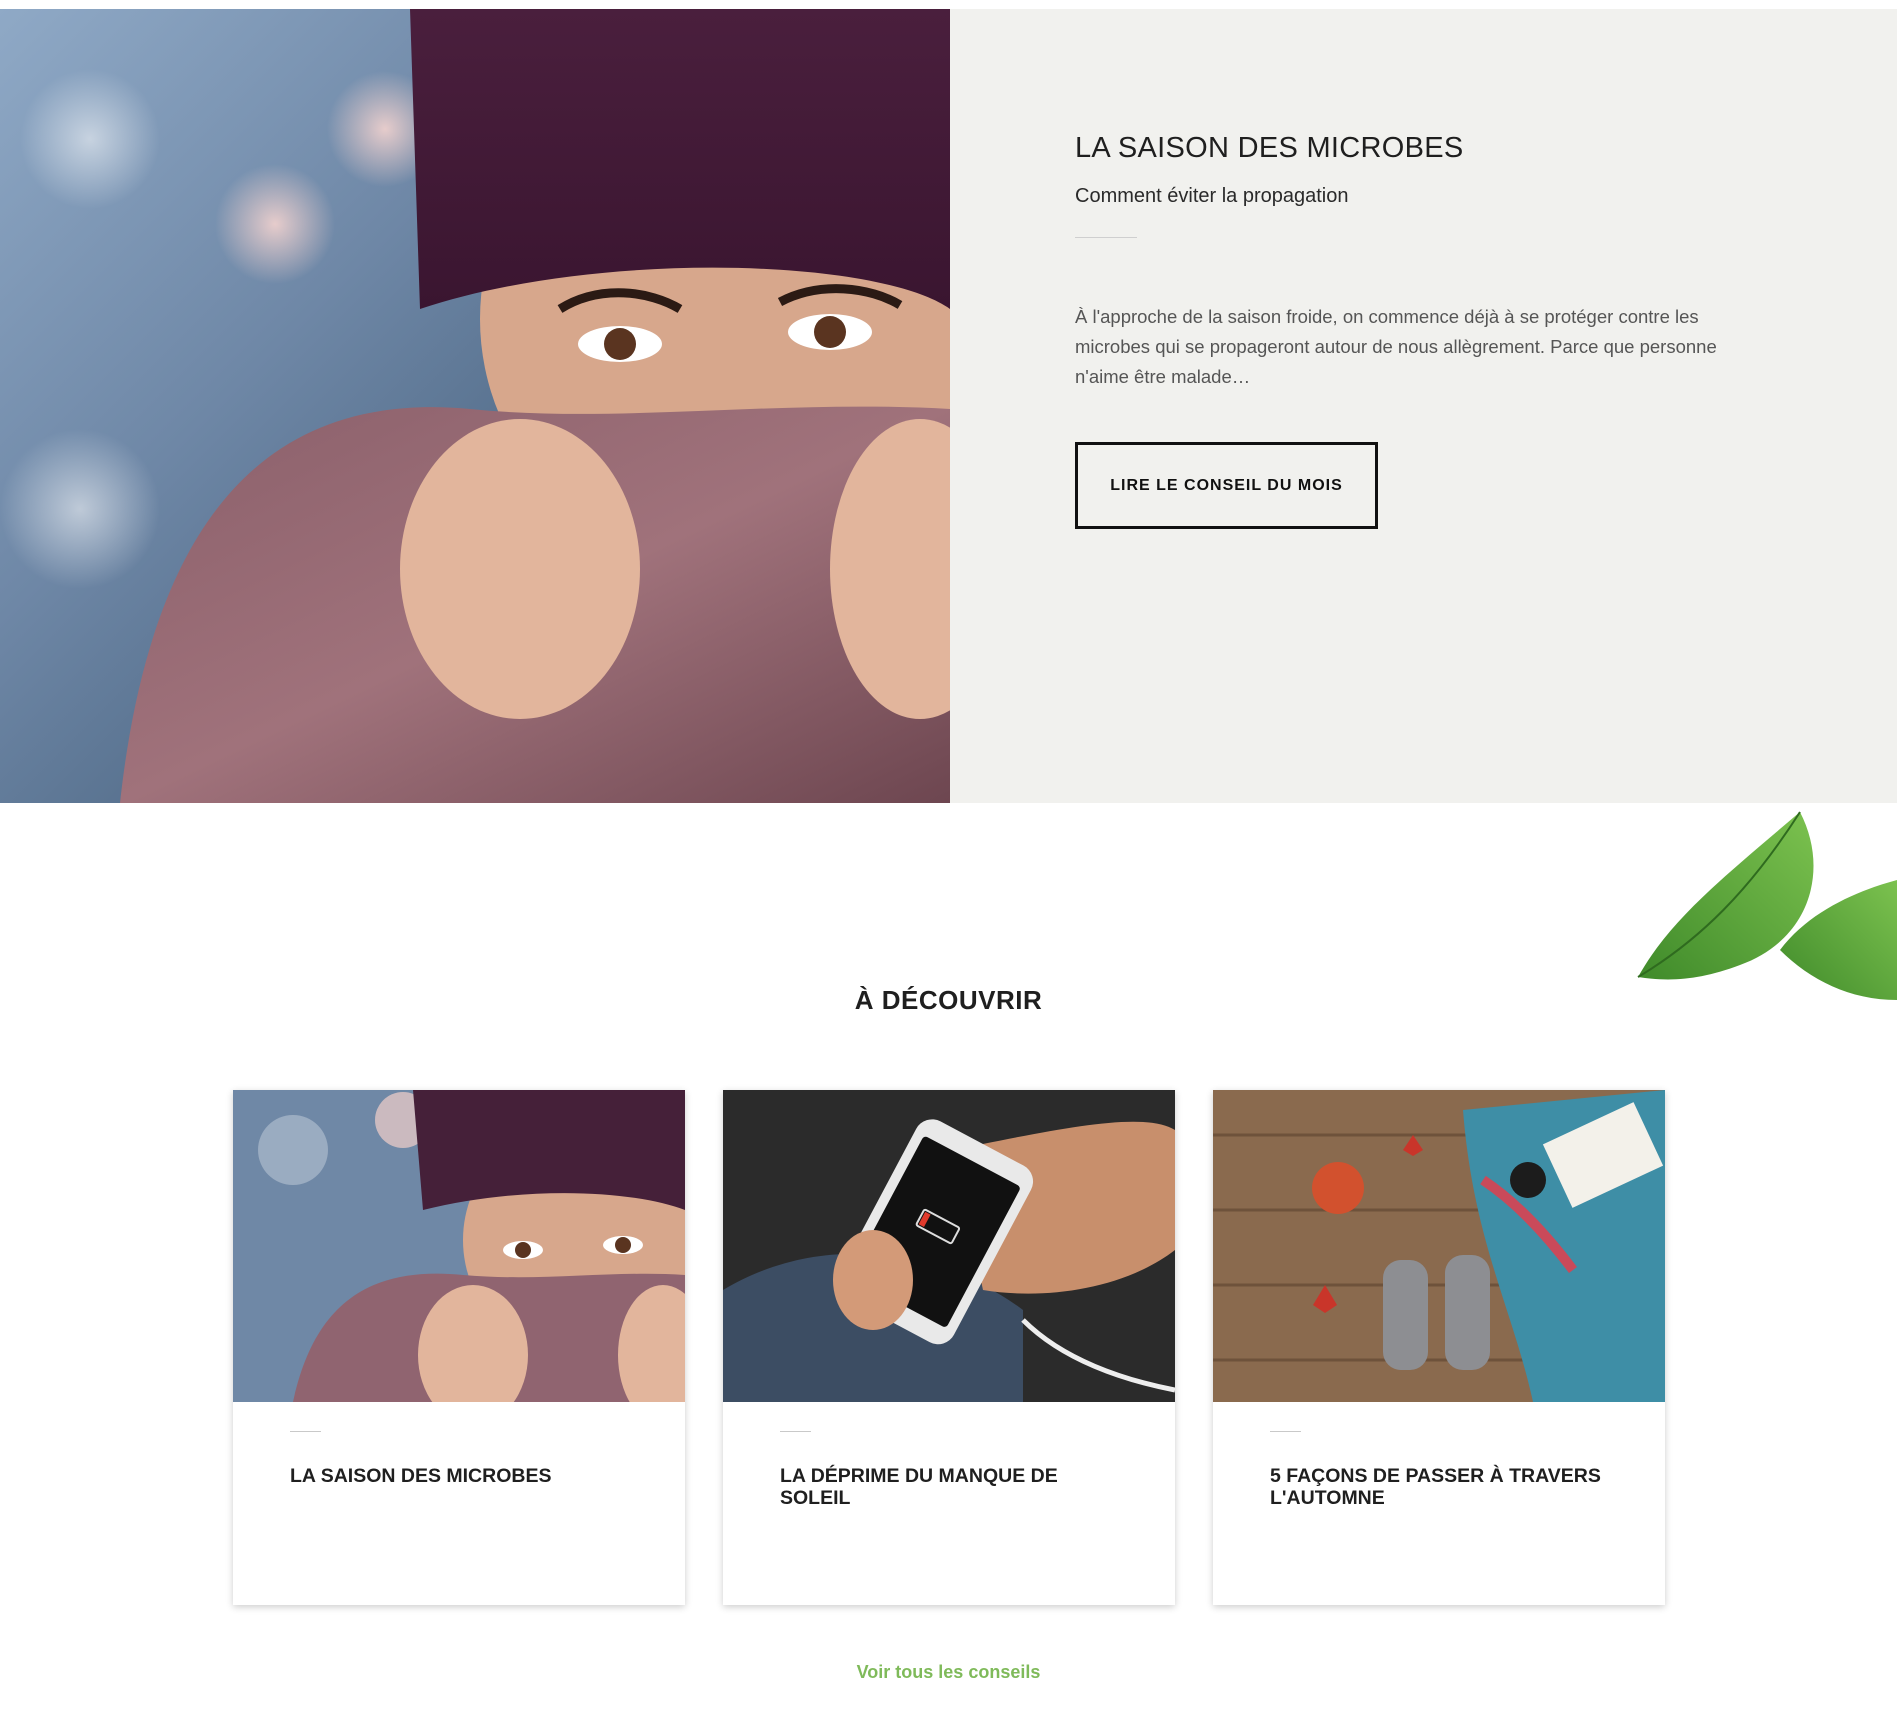  Describe the element at coordinates (948, 1672) in the screenshot. I see `see-all-tips-link: Voir tous les conseils` at that location.